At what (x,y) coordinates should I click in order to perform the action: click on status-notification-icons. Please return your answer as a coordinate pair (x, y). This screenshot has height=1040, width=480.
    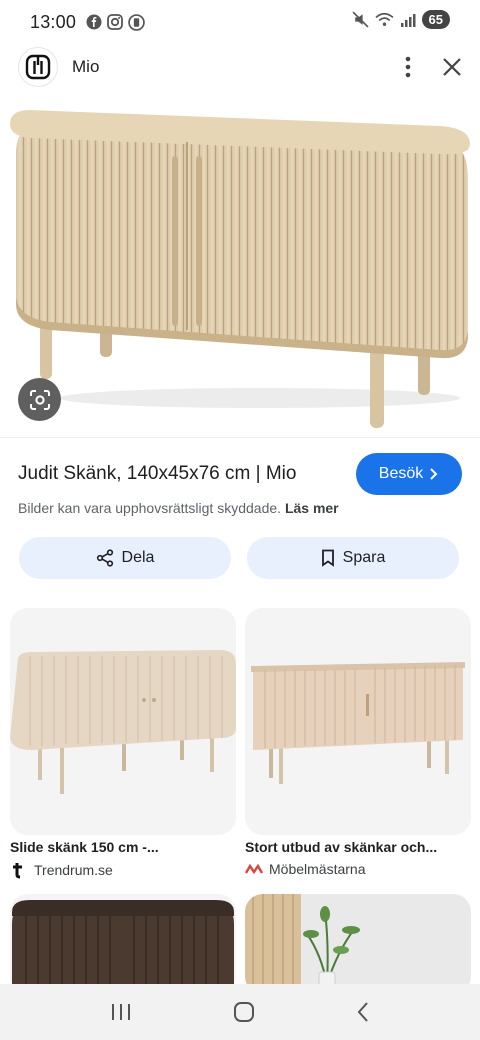
    Looking at the image, I should click on (115, 22).